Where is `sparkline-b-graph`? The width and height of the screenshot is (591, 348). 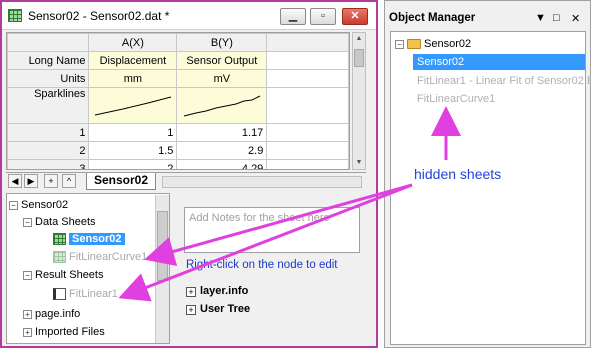
sparkline-b-graph is located at coordinates (222, 105).